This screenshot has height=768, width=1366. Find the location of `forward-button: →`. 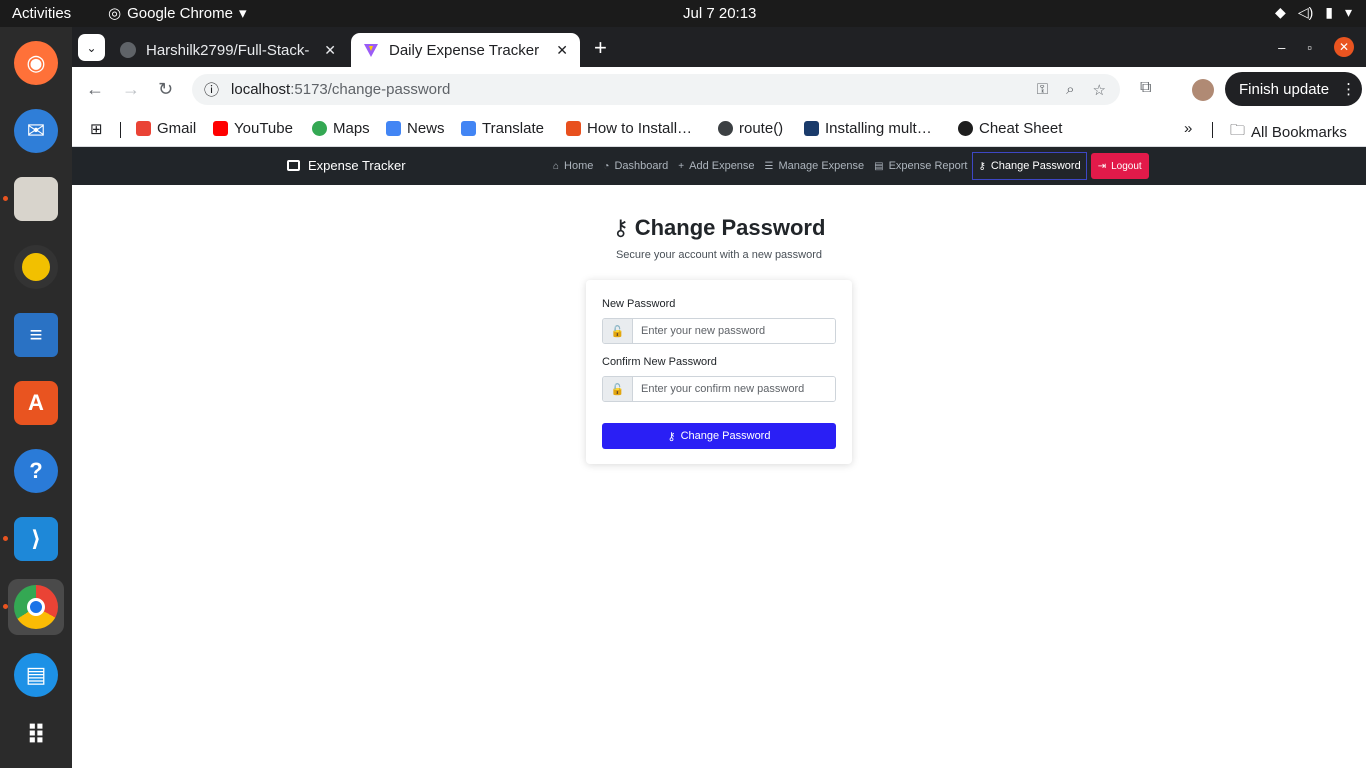

forward-button: → is located at coordinates (131, 89).